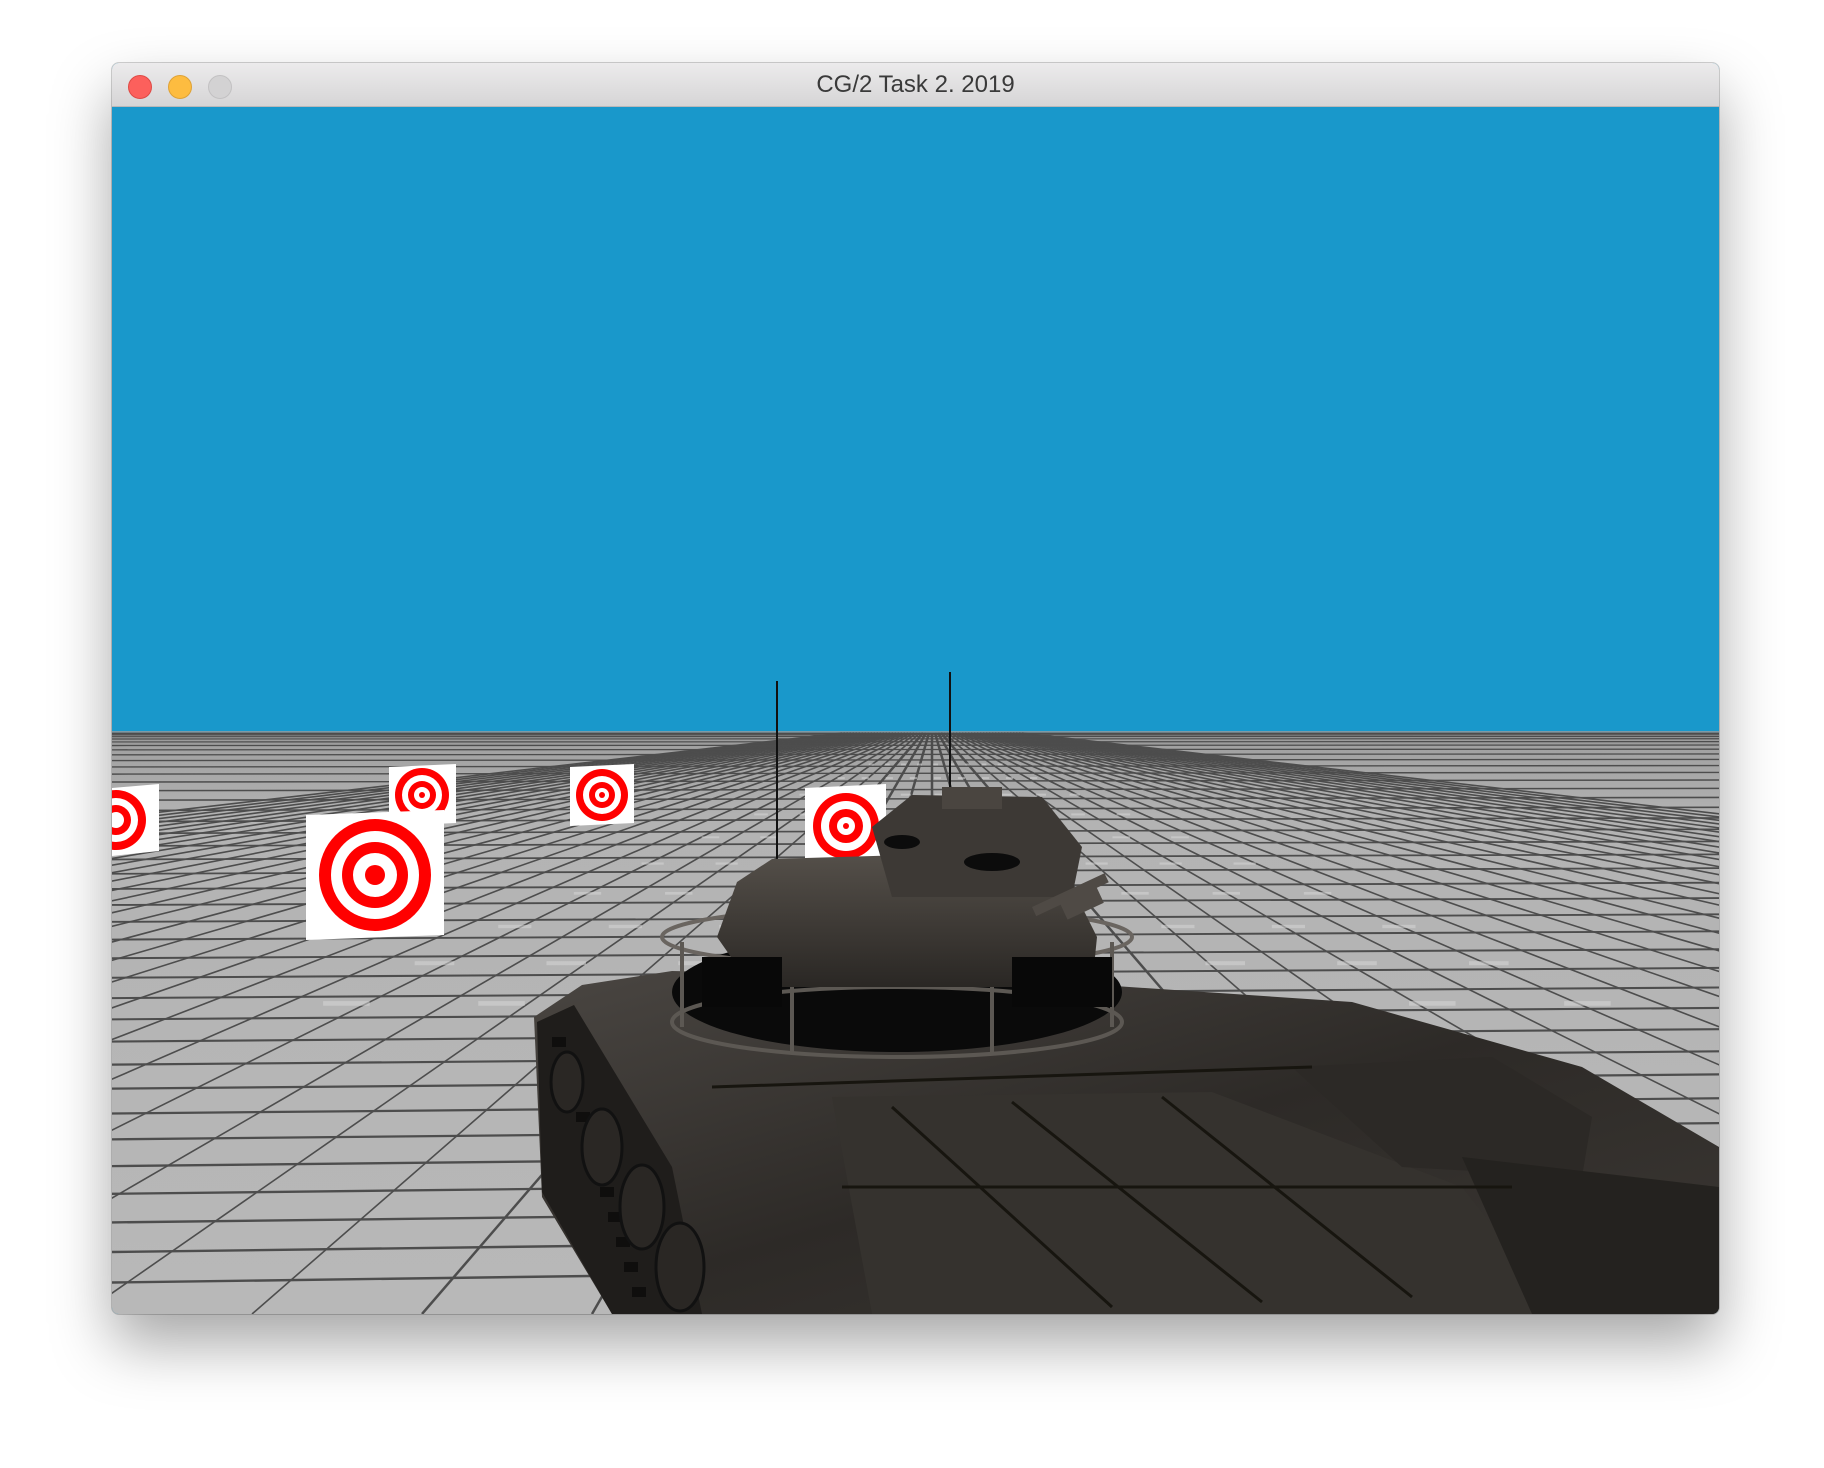 Image resolution: width=1824 pixels, height=1468 pixels. I want to click on title-bar: CG/2 Task 2. 2019, so click(915, 85).